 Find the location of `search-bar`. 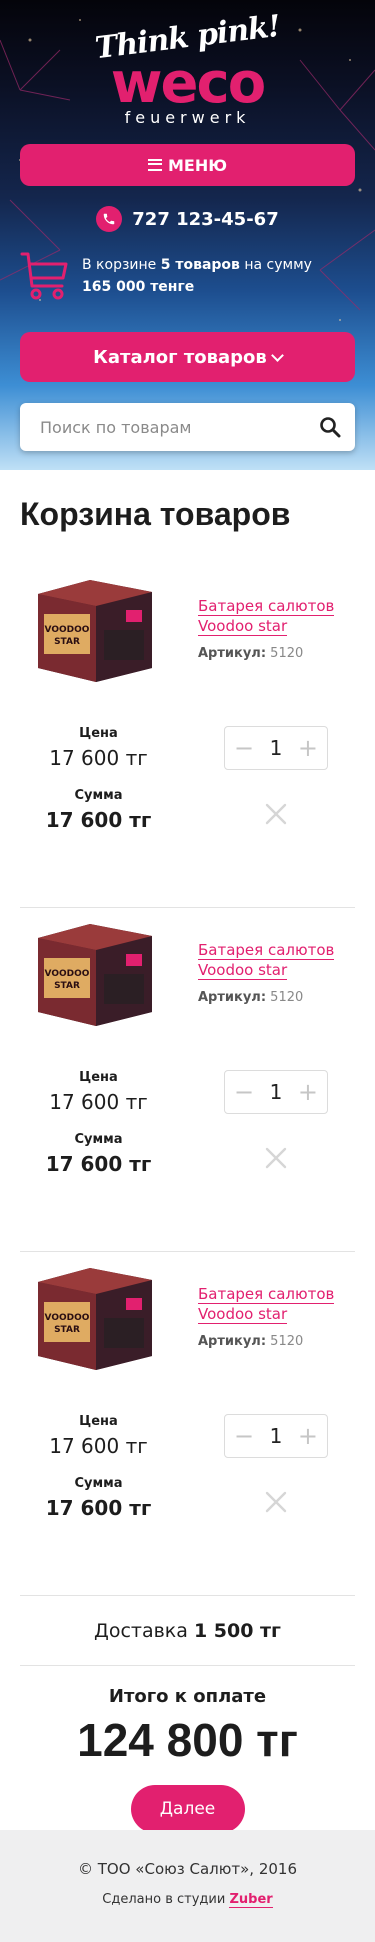

search-bar is located at coordinates (187, 427).